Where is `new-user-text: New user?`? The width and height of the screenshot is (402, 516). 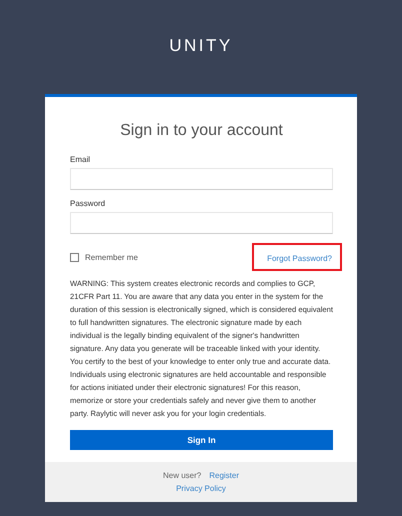
new-user-text: New user? is located at coordinates (182, 475).